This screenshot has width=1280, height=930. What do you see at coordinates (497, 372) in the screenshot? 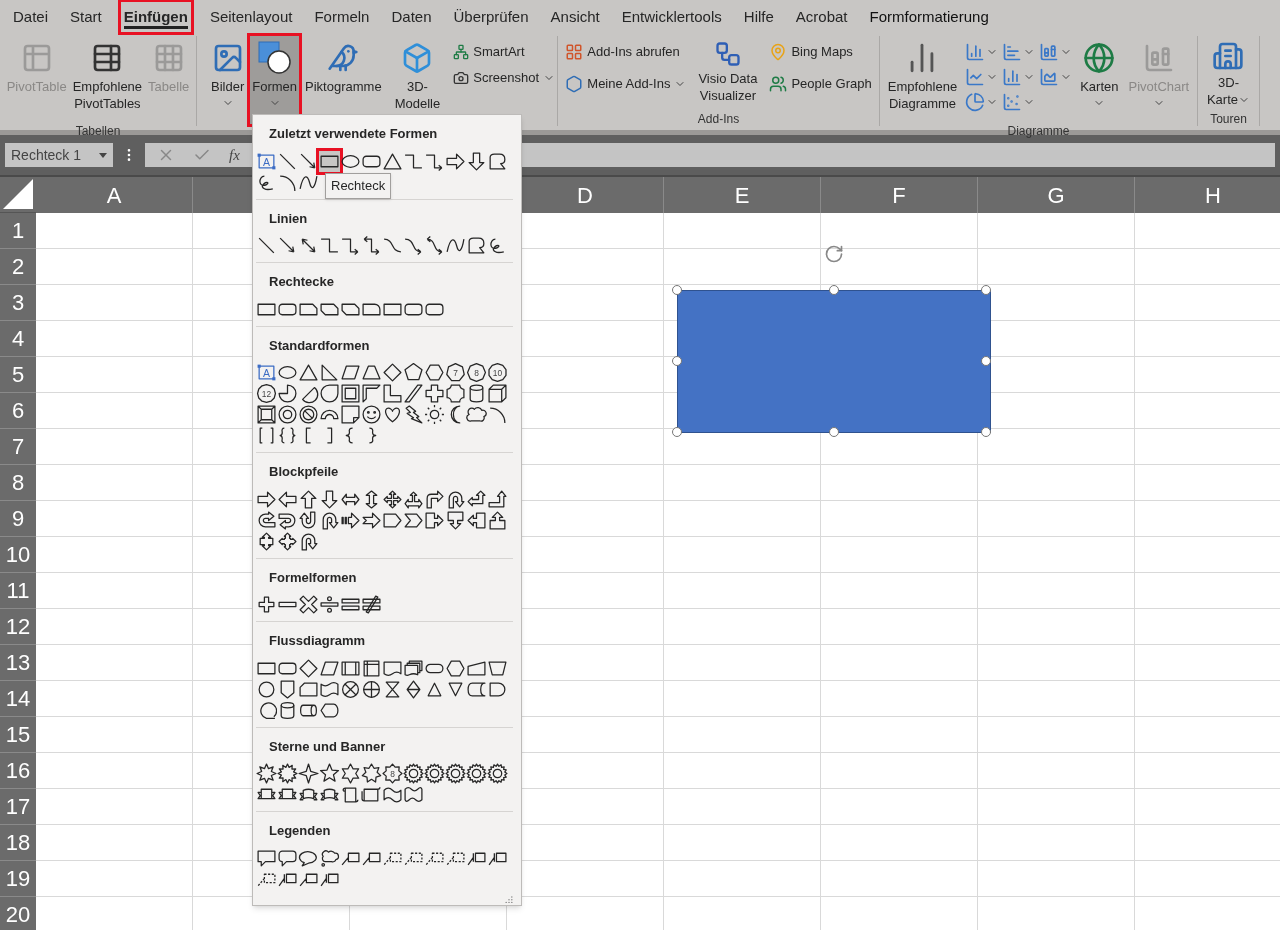
I see `decagon-icon: 10` at bounding box center [497, 372].